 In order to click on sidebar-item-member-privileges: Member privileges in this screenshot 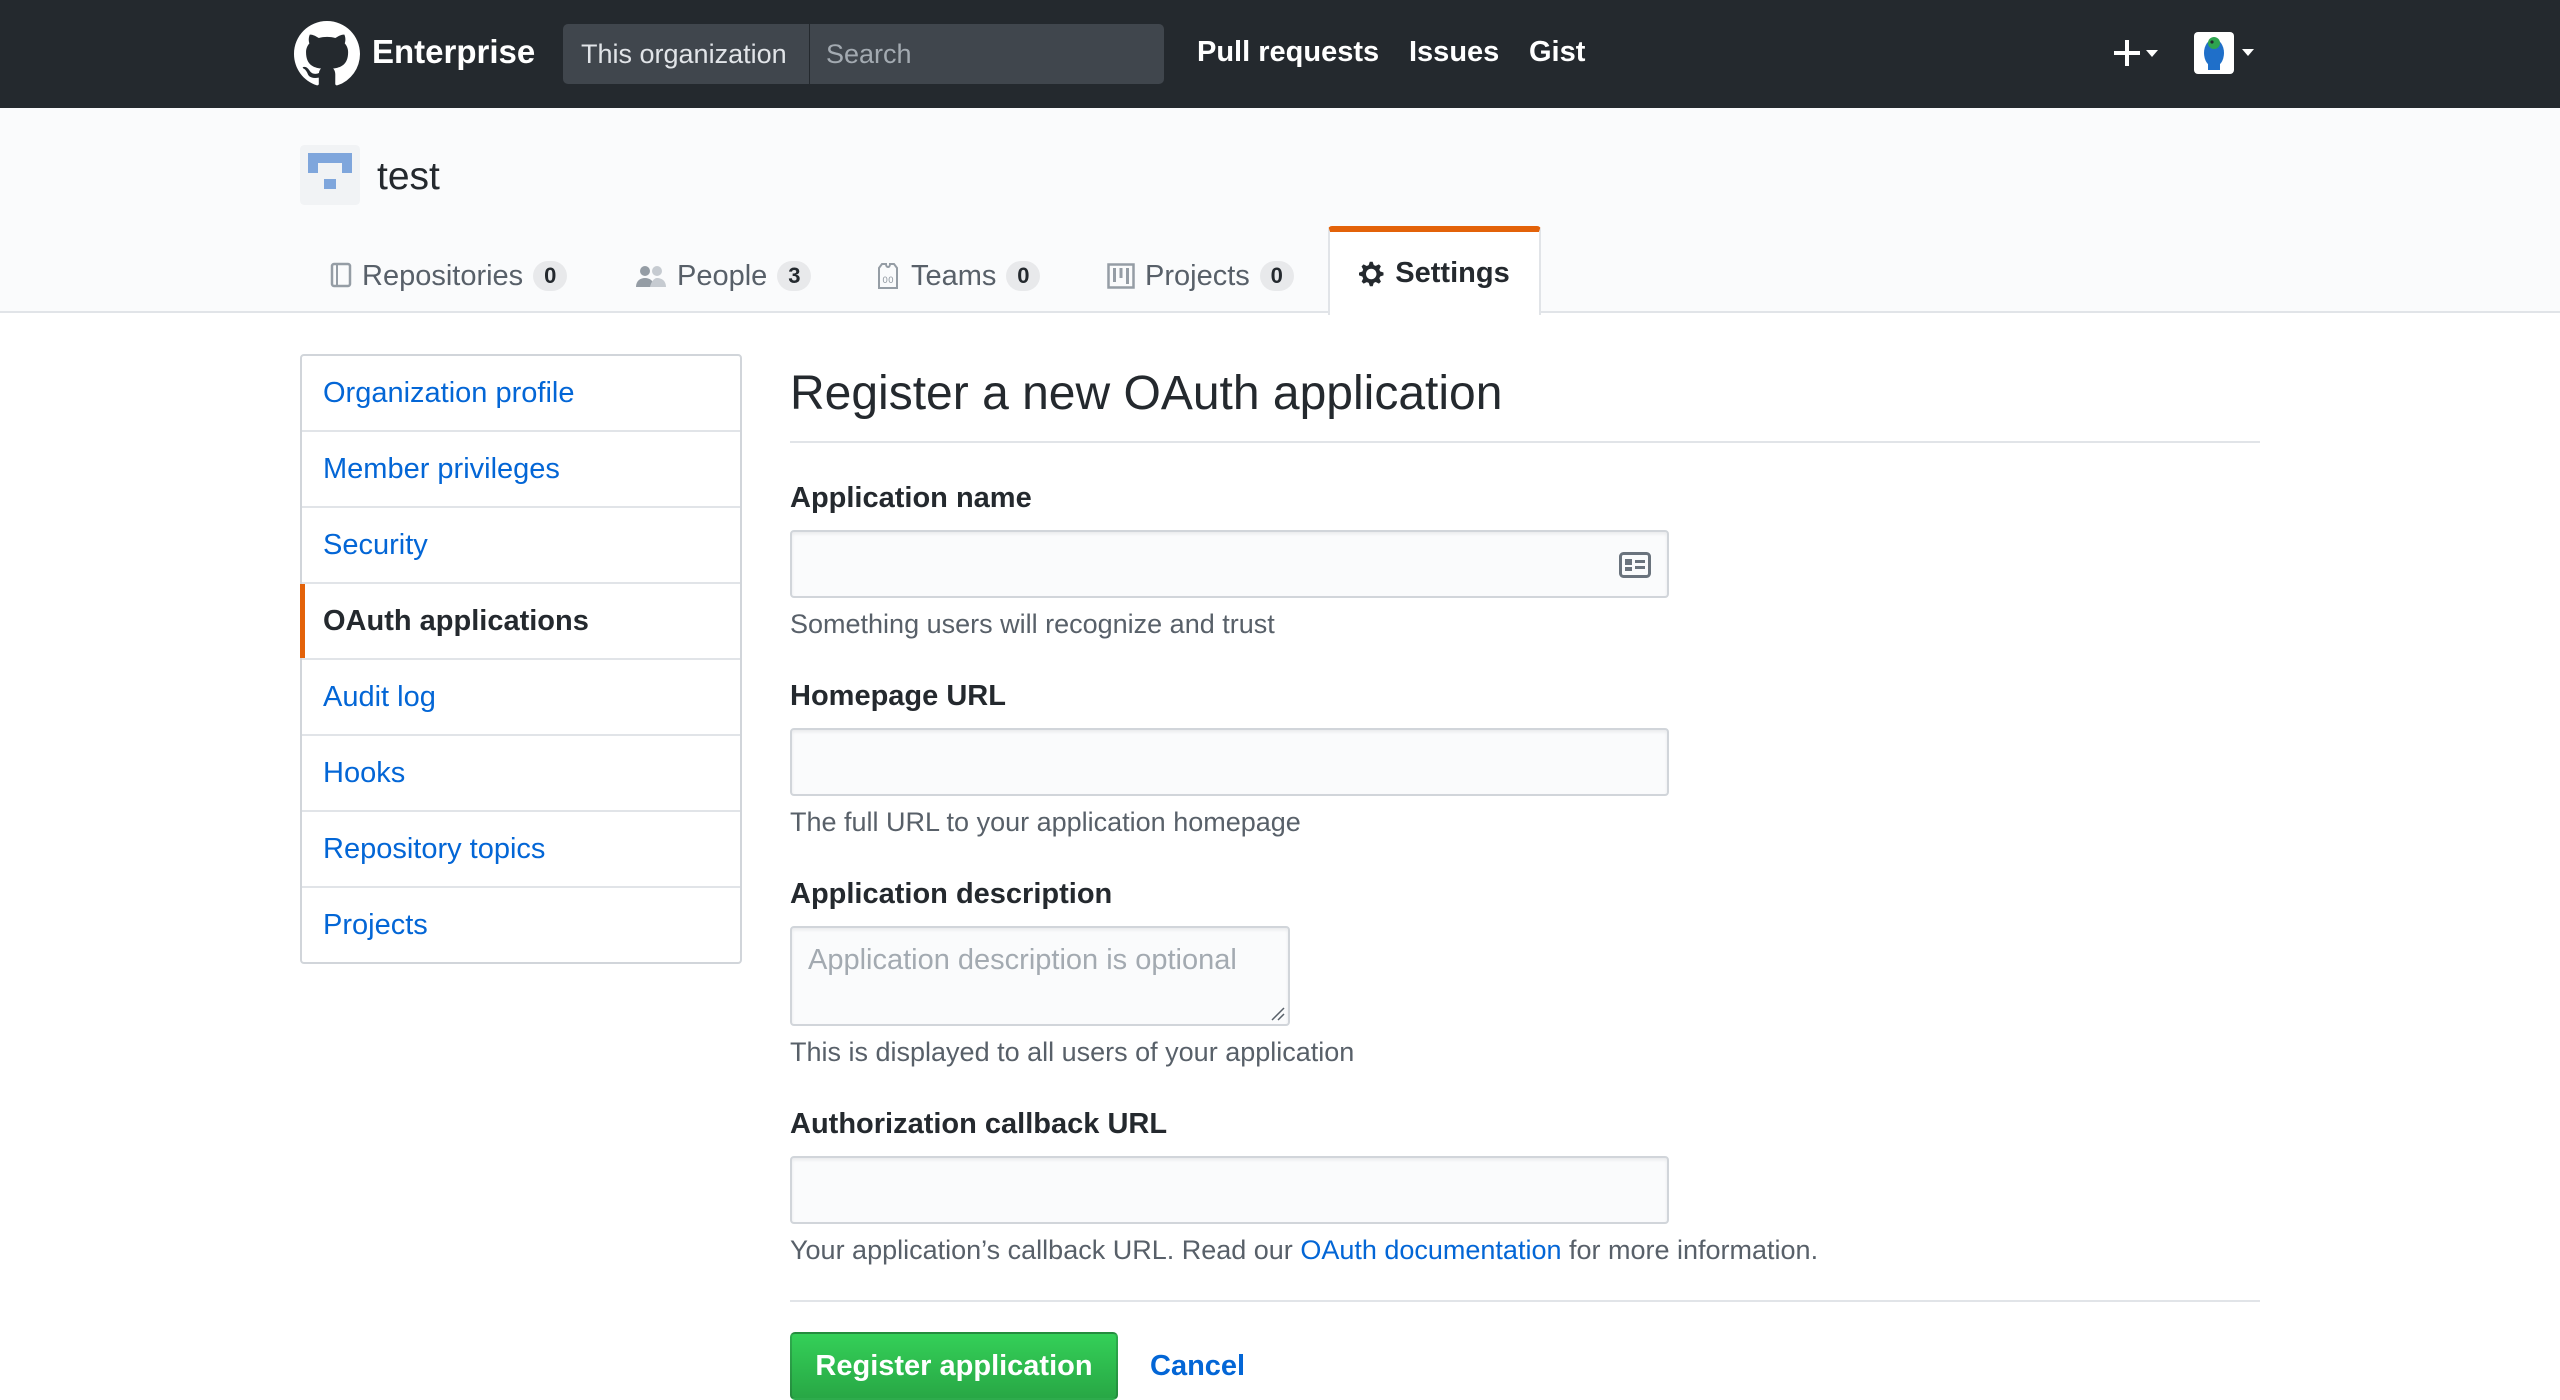, I will do `click(521, 470)`.